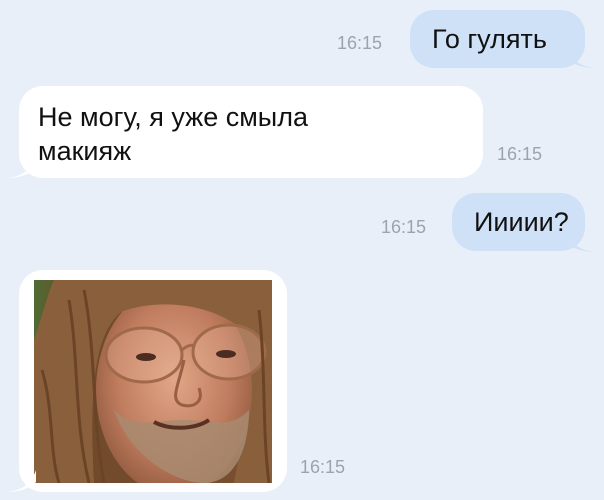  I want to click on incoming-message: Не могу, я уже смыла макияж, so click(251, 132).